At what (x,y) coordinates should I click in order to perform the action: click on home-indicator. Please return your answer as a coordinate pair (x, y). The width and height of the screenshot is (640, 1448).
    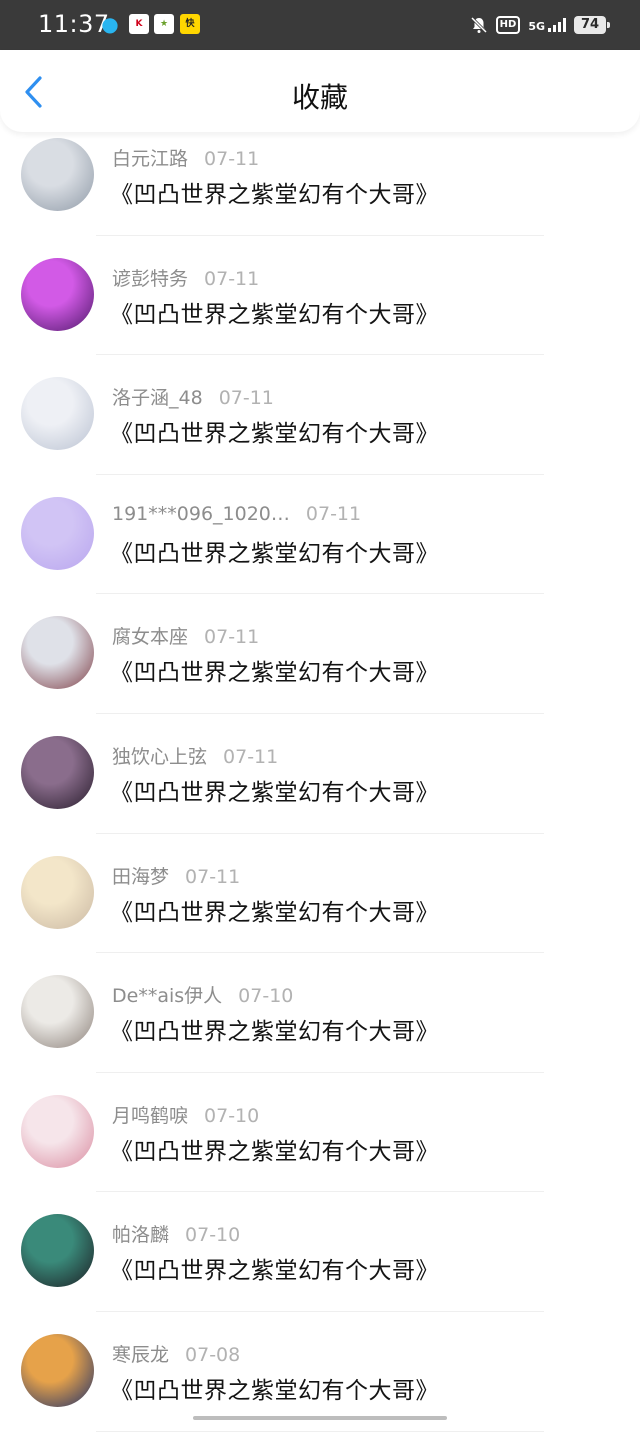
    Looking at the image, I should click on (320, 1418).